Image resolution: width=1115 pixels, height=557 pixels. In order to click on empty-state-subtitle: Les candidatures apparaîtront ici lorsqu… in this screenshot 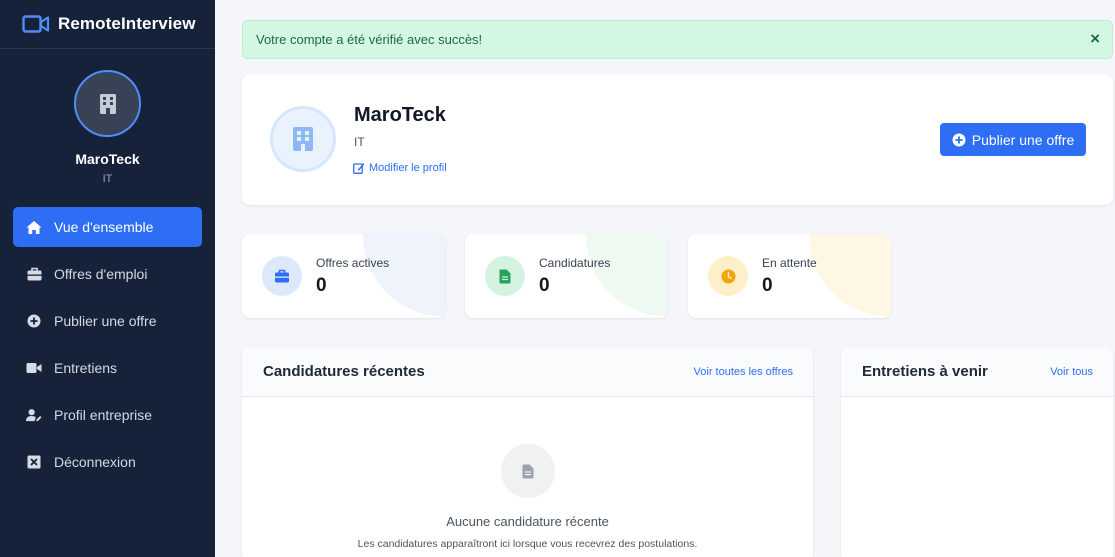, I will do `click(527, 544)`.